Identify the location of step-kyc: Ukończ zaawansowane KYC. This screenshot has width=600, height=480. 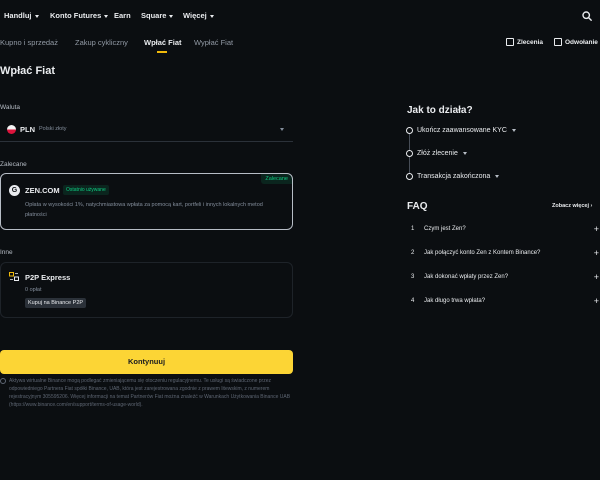
(461, 130).